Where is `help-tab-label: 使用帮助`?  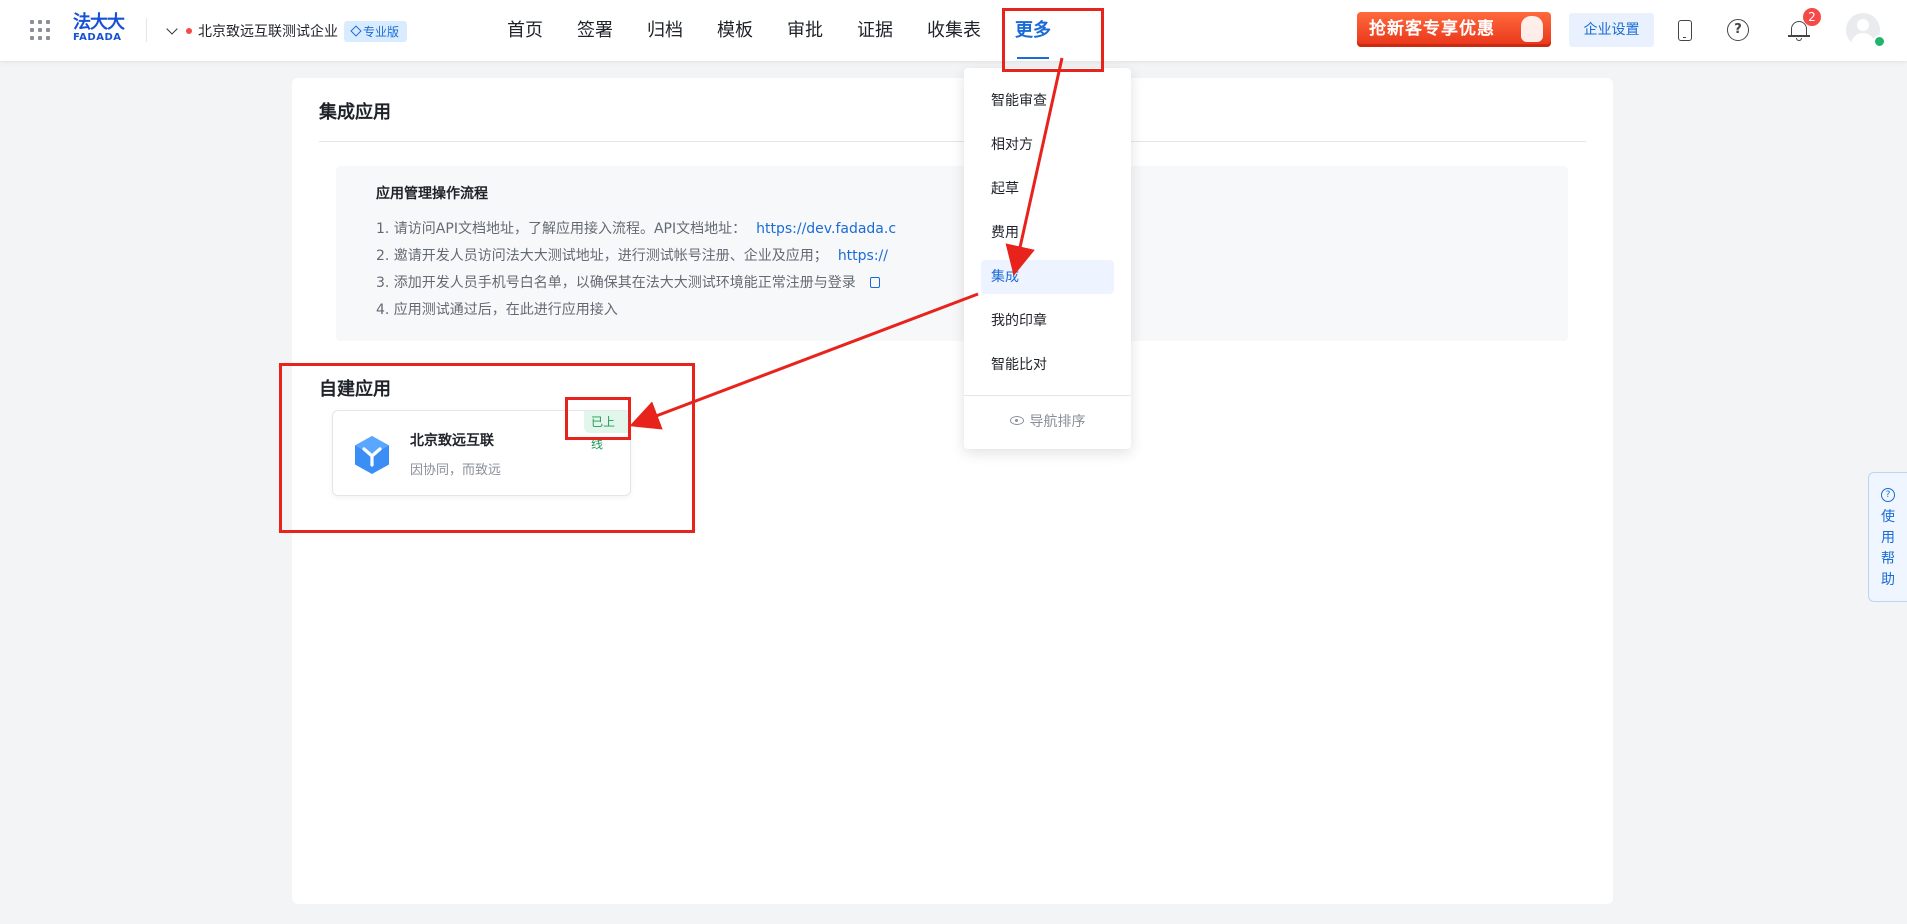
help-tab-label: 使用帮助 is located at coordinates (1888, 548).